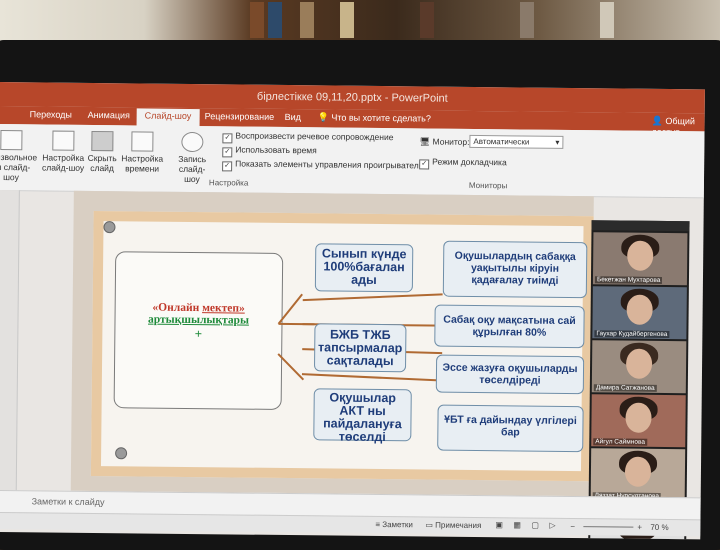  I want to click on rehearse-label1: Настройка, so click(142, 158).